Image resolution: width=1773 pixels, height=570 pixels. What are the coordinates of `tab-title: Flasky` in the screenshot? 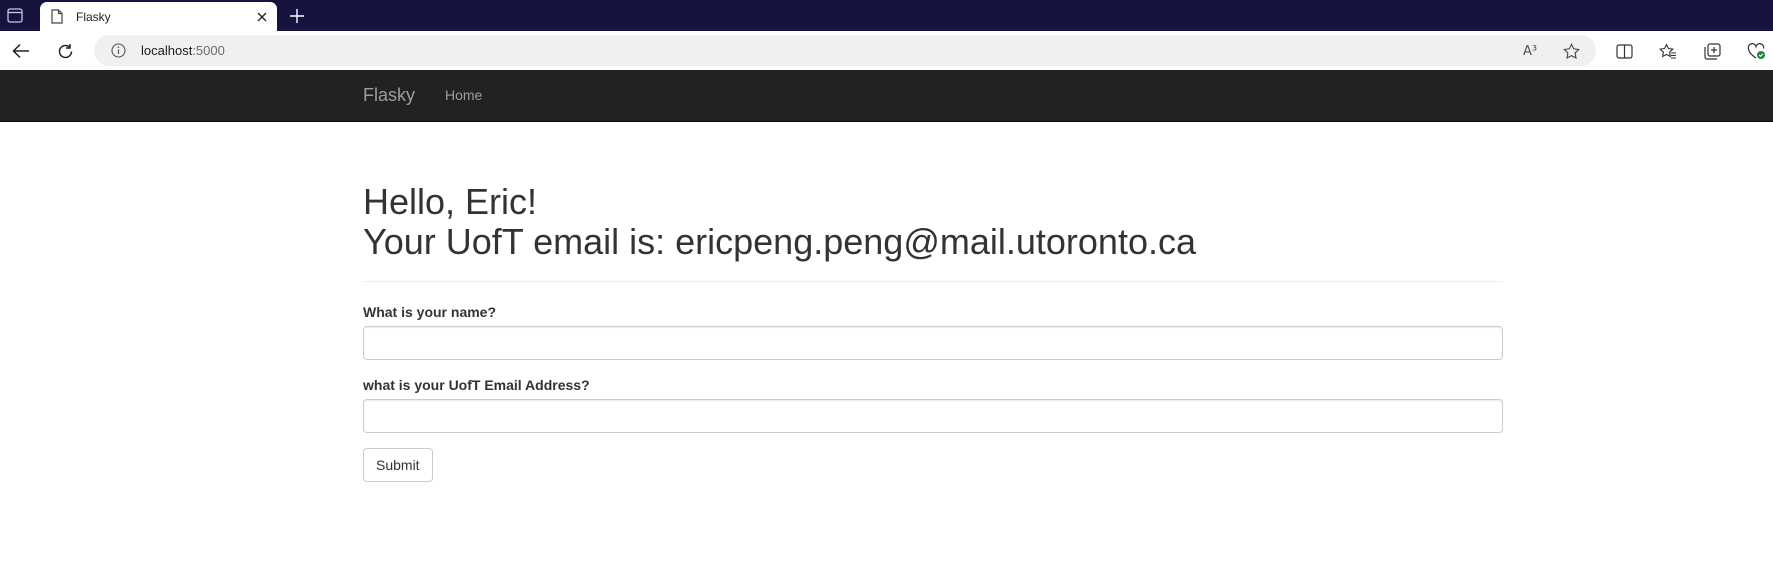 It's located at (93, 16).